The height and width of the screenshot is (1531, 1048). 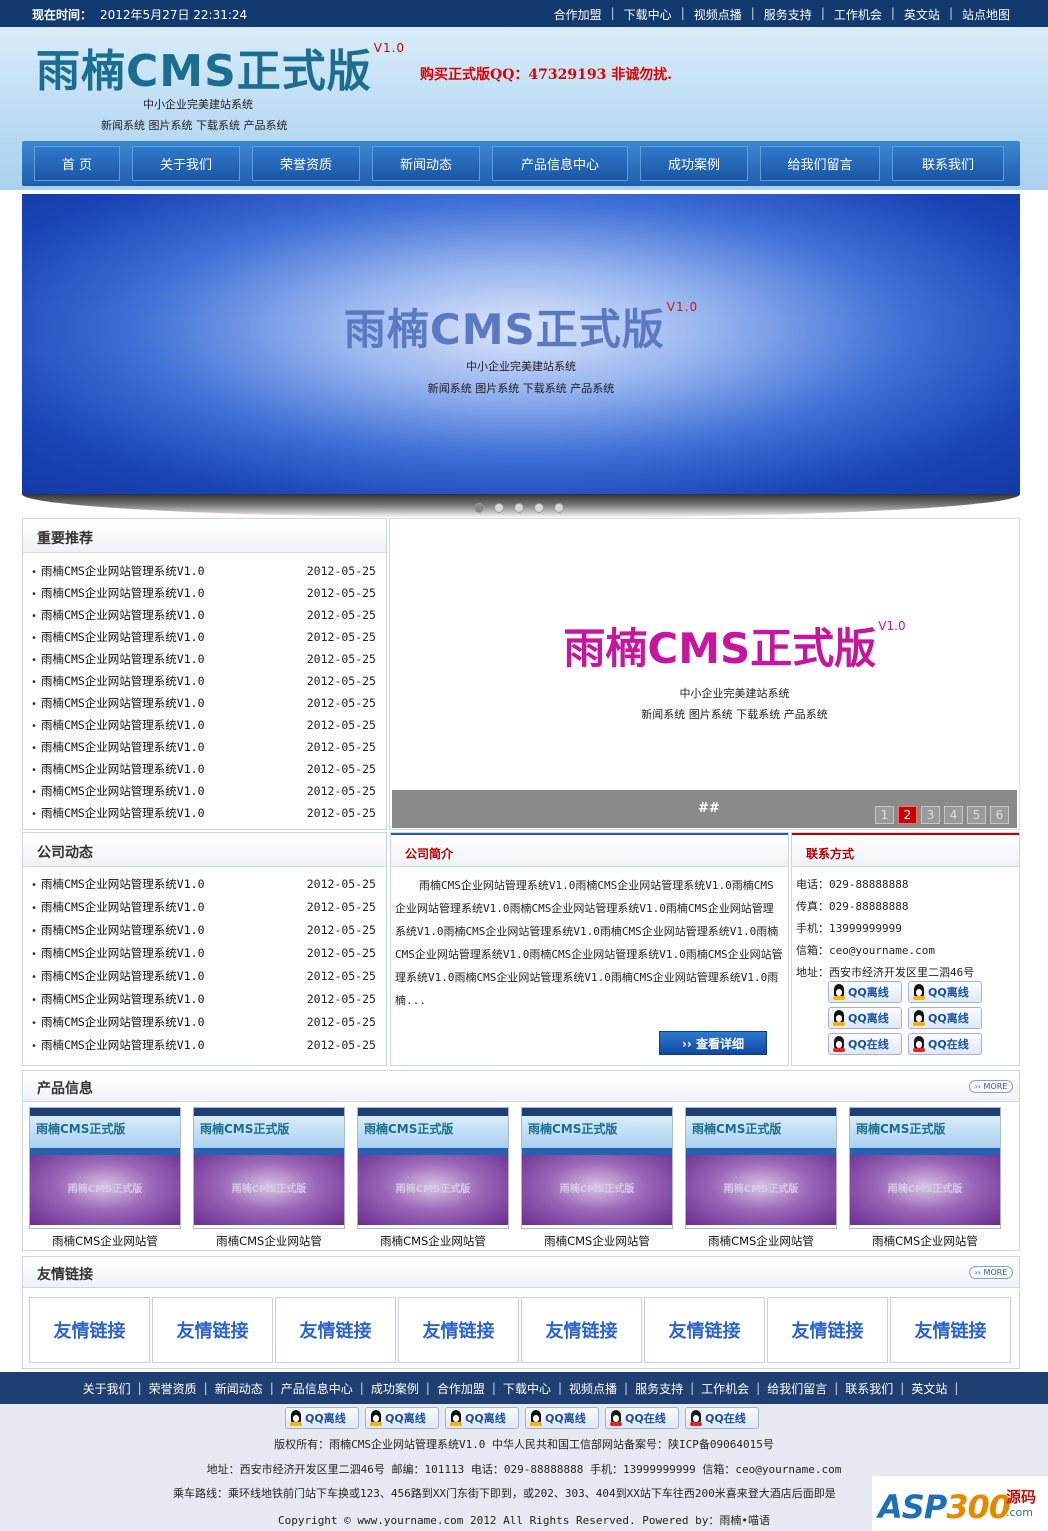 I want to click on nav-guestbook: 给我们留言, so click(x=820, y=163).